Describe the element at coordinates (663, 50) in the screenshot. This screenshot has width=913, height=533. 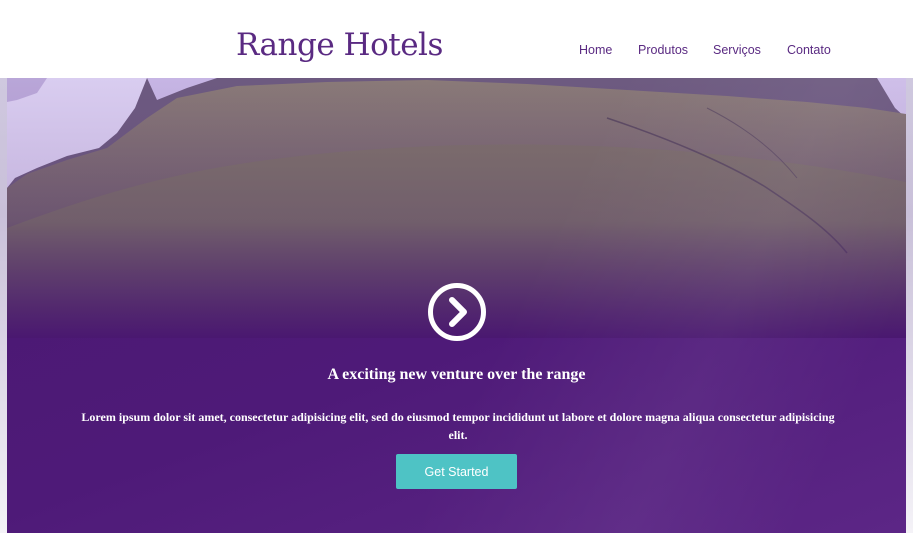
I see `nav-link-produtos: Produtos` at that location.